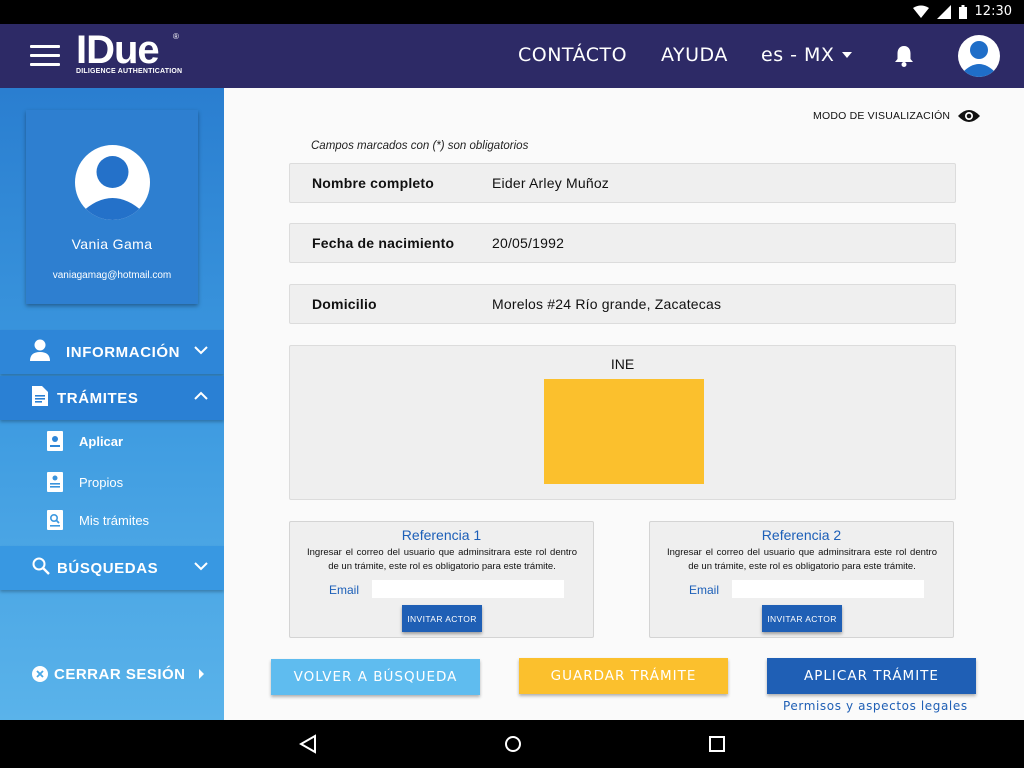 This screenshot has height=768, width=1024. Describe the element at coordinates (176, 36) in the screenshot. I see `registered-mark: ®` at that location.